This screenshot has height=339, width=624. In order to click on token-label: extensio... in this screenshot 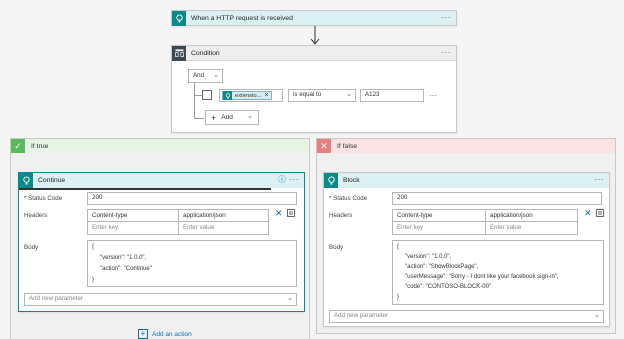, I will do `click(248, 95)`.